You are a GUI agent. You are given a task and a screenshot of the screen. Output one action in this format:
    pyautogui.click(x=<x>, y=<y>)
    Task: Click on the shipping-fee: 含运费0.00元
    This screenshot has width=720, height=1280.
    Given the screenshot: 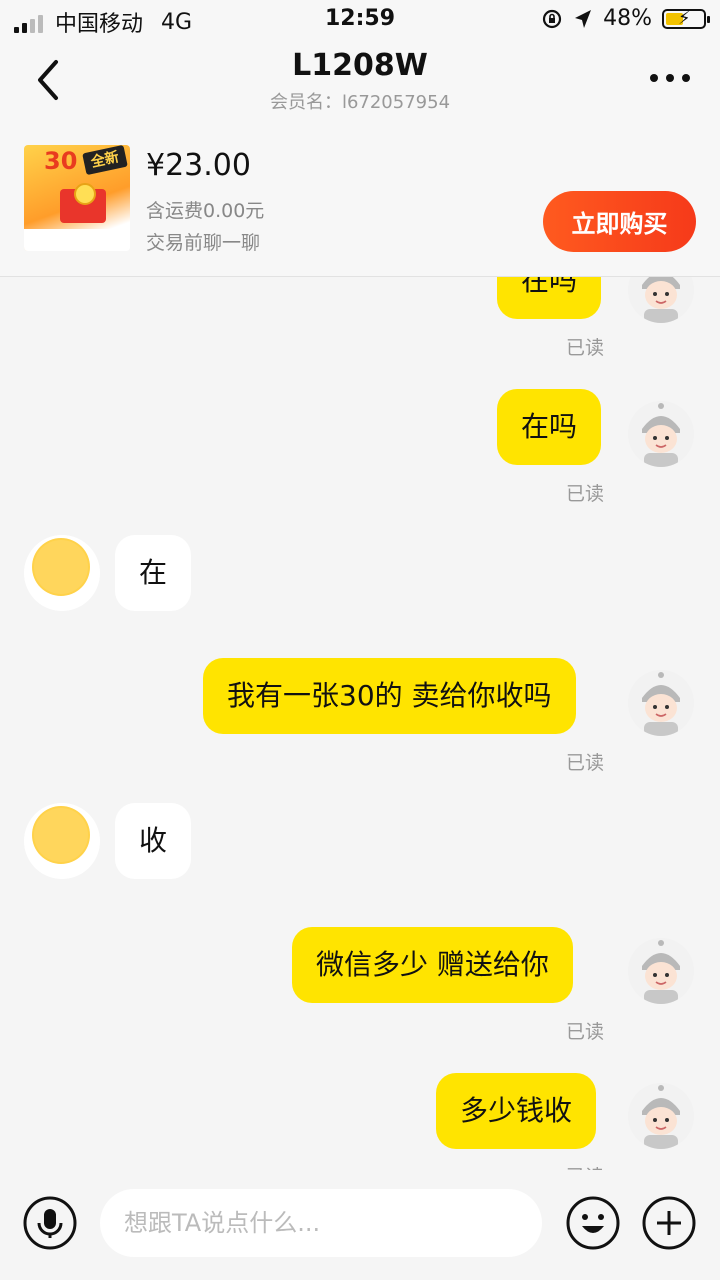 What is the action you would take?
    pyautogui.click(x=205, y=211)
    